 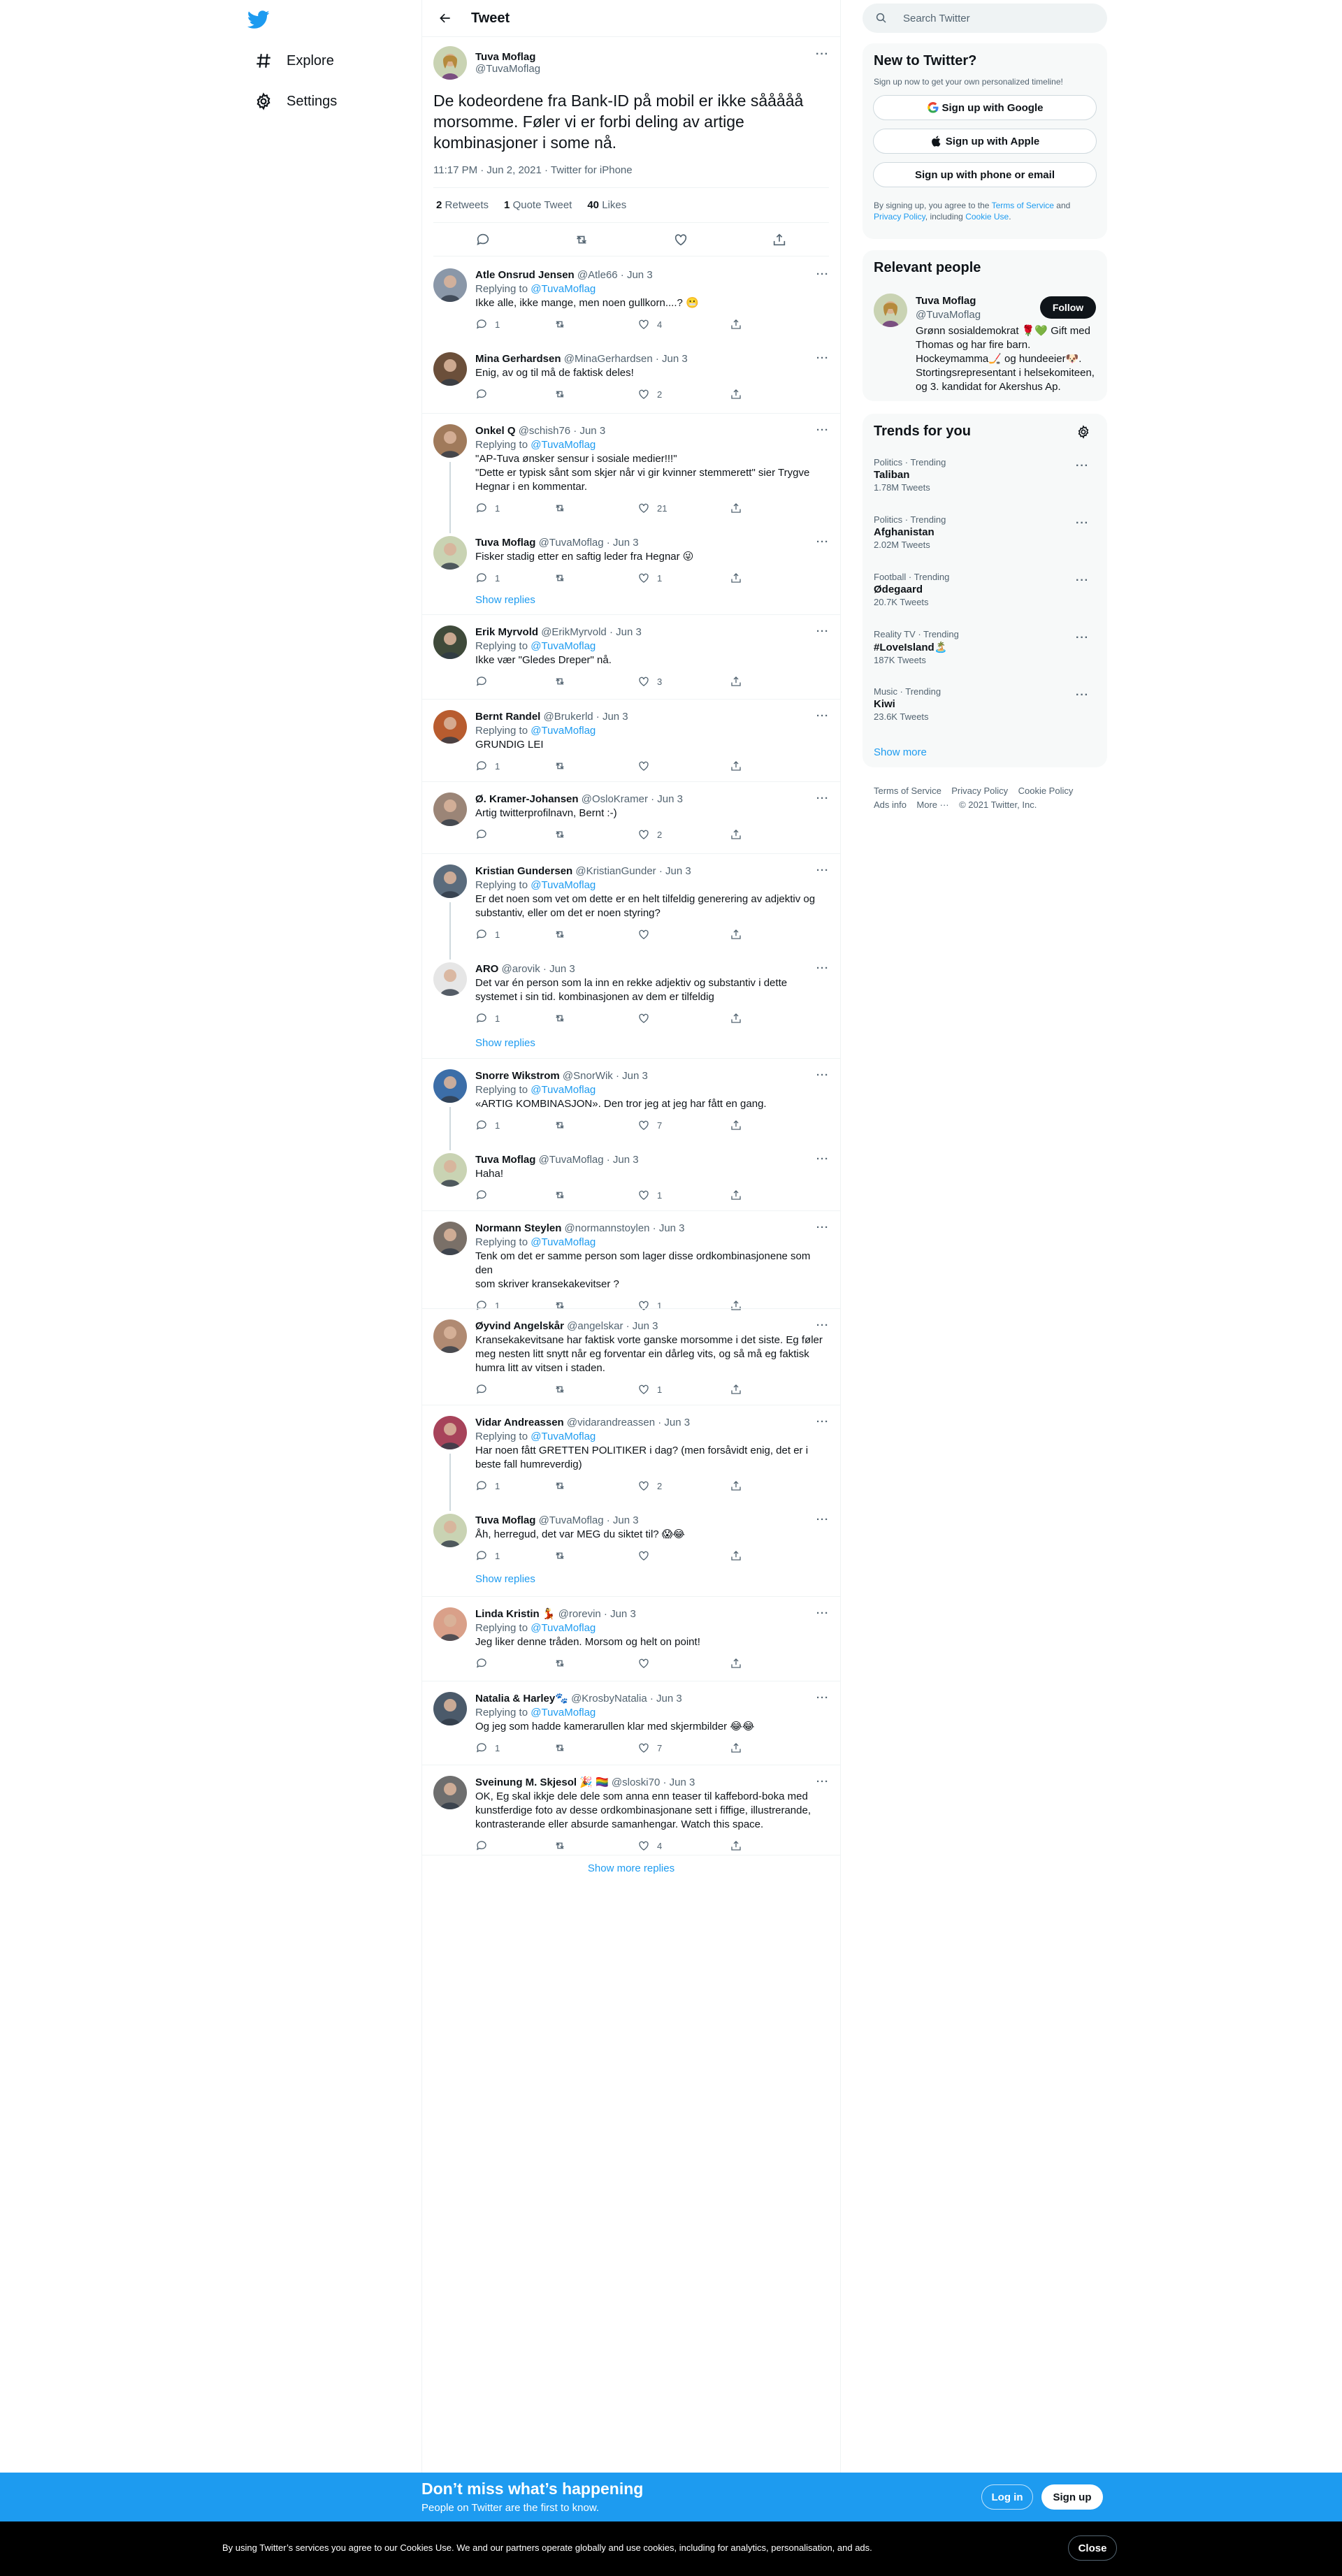 I want to click on show-more-trends-link: Show more, so click(x=900, y=752).